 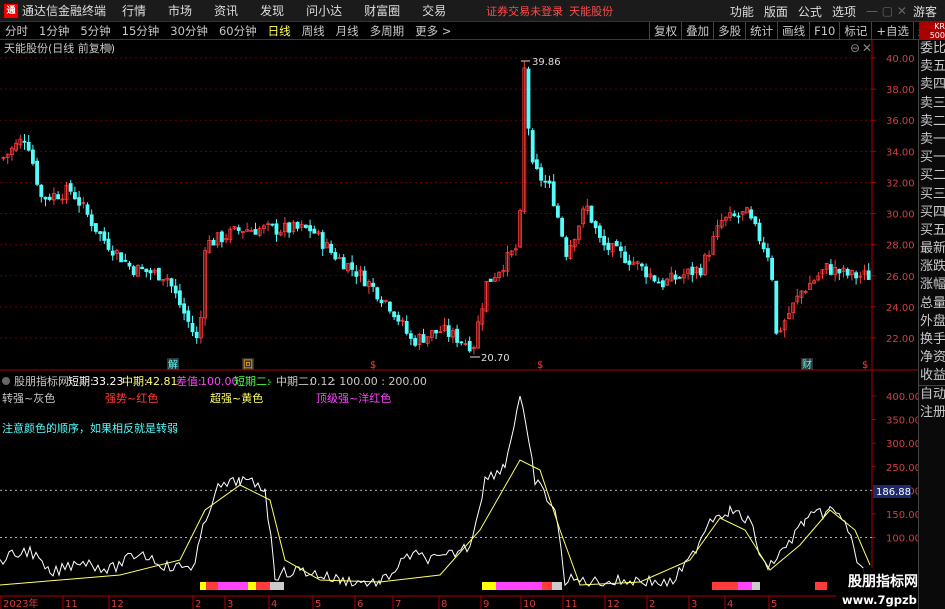 I want to click on period-daily: 日线, so click(x=279, y=31).